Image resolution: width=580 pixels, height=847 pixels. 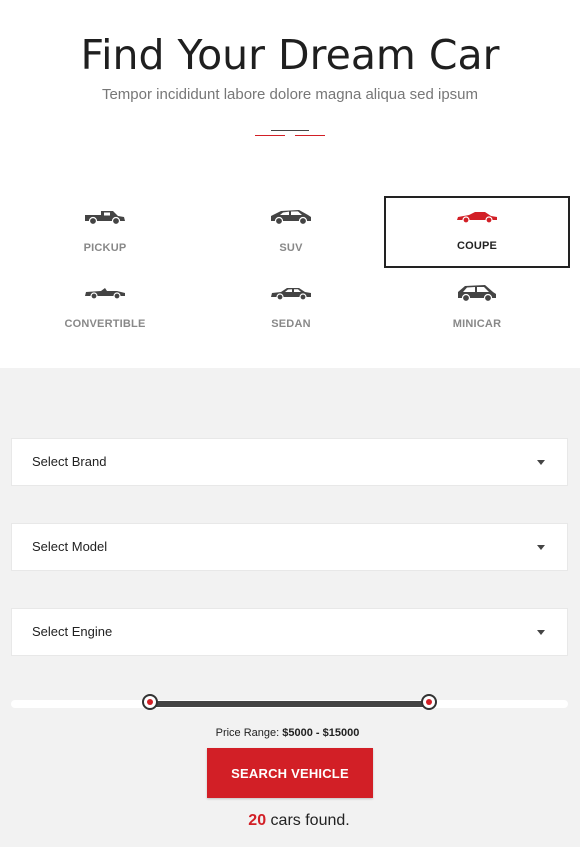 What do you see at coordinates (477, 324) in the screenshot?
I see `vehicle-type-label: MINICAR` at bounding box center [477, 324].